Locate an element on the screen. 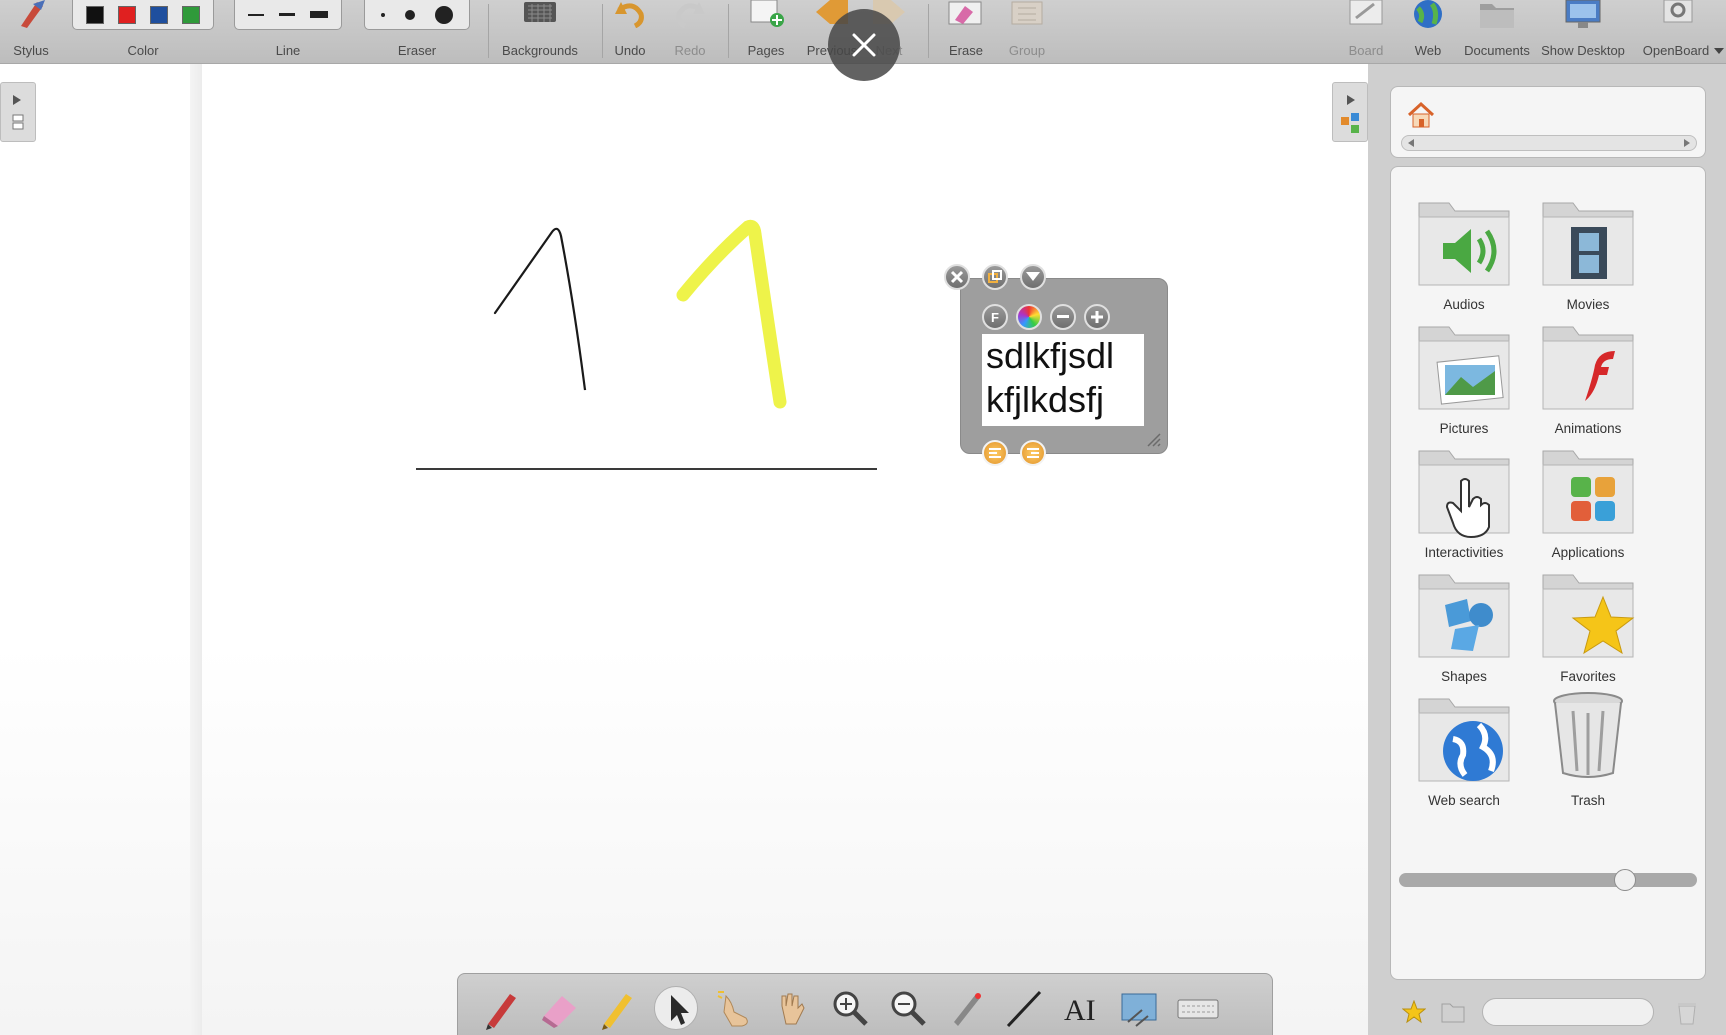 The height and width of the screenshot is (1035, 1726). tool-line is located at coordinates (1024, 1008).